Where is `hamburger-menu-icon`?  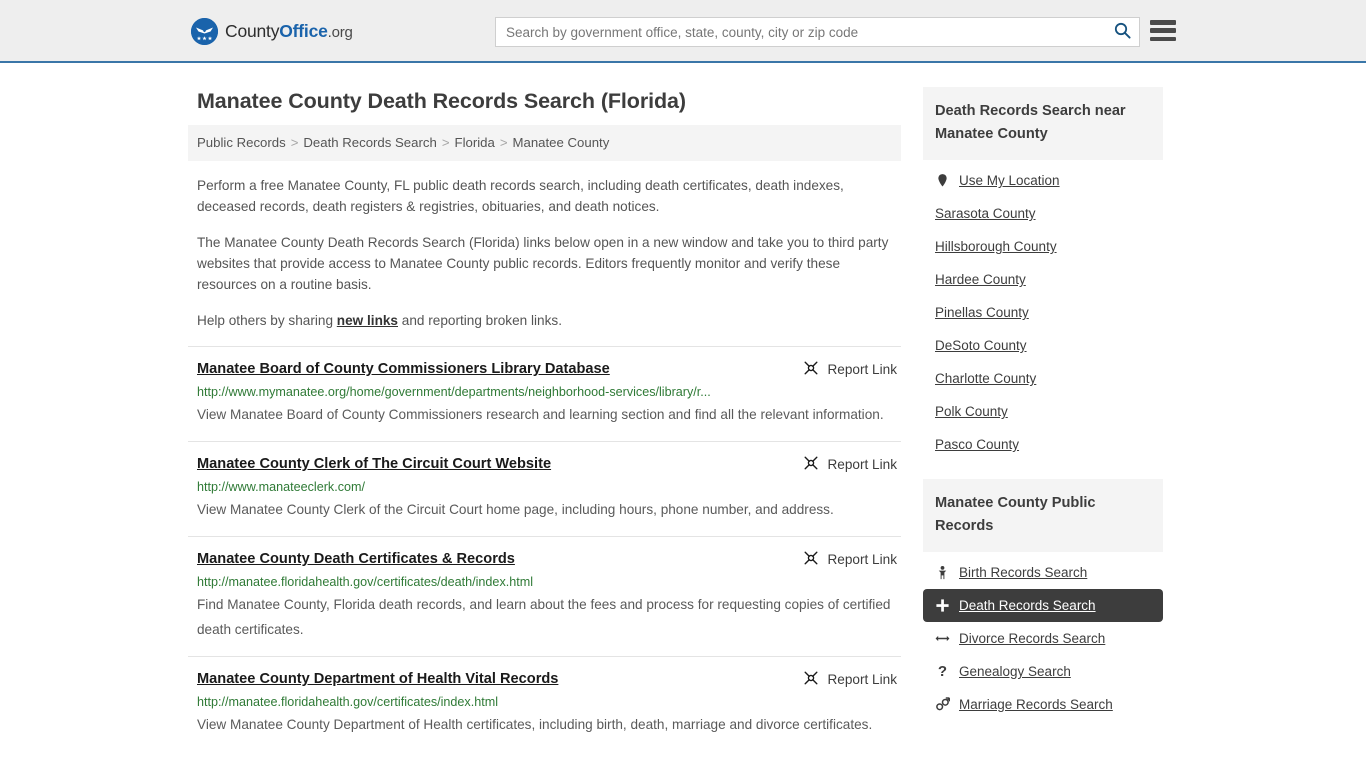
hamburger-menu-icon is located at coordinates (1163, 30).